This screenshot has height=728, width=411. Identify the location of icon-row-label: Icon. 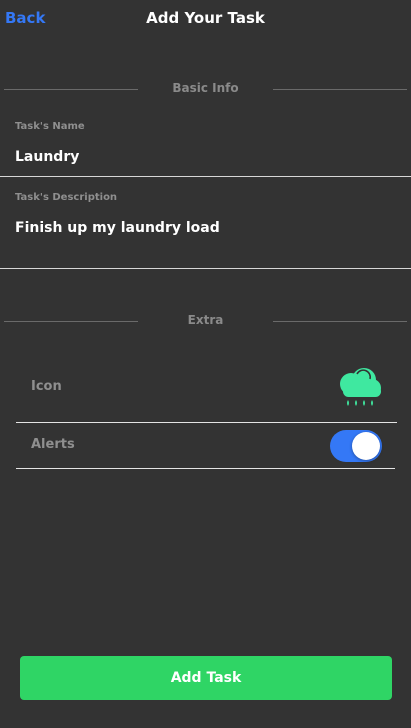
(46, 386).